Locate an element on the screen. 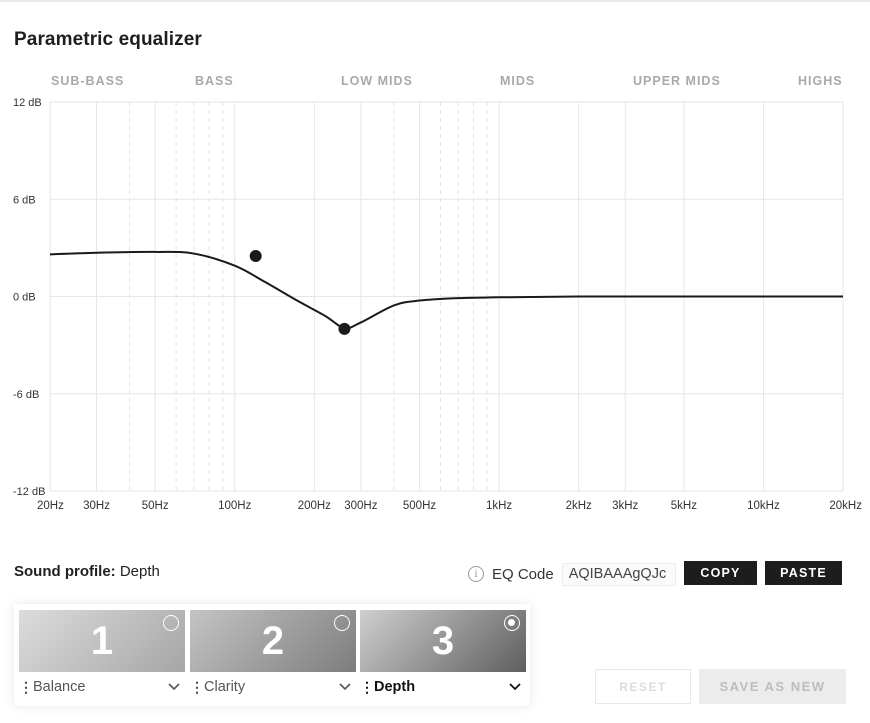 The image size is (870, 723). copy-button: COPY is located at coordinates (720, 573).